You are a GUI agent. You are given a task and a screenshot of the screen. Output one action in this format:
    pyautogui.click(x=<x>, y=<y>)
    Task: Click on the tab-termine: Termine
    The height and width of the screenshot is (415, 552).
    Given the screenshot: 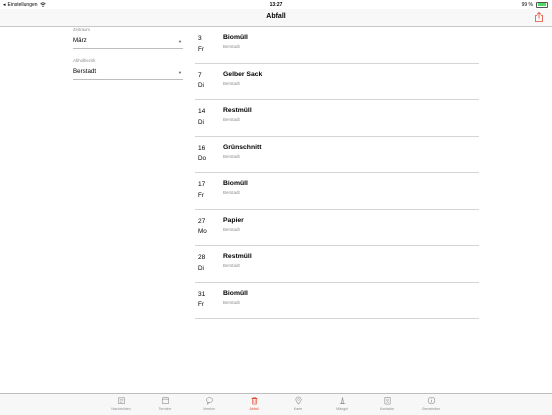 What is the action you would take?
    pyautogui.click(x=165, y=403)
    